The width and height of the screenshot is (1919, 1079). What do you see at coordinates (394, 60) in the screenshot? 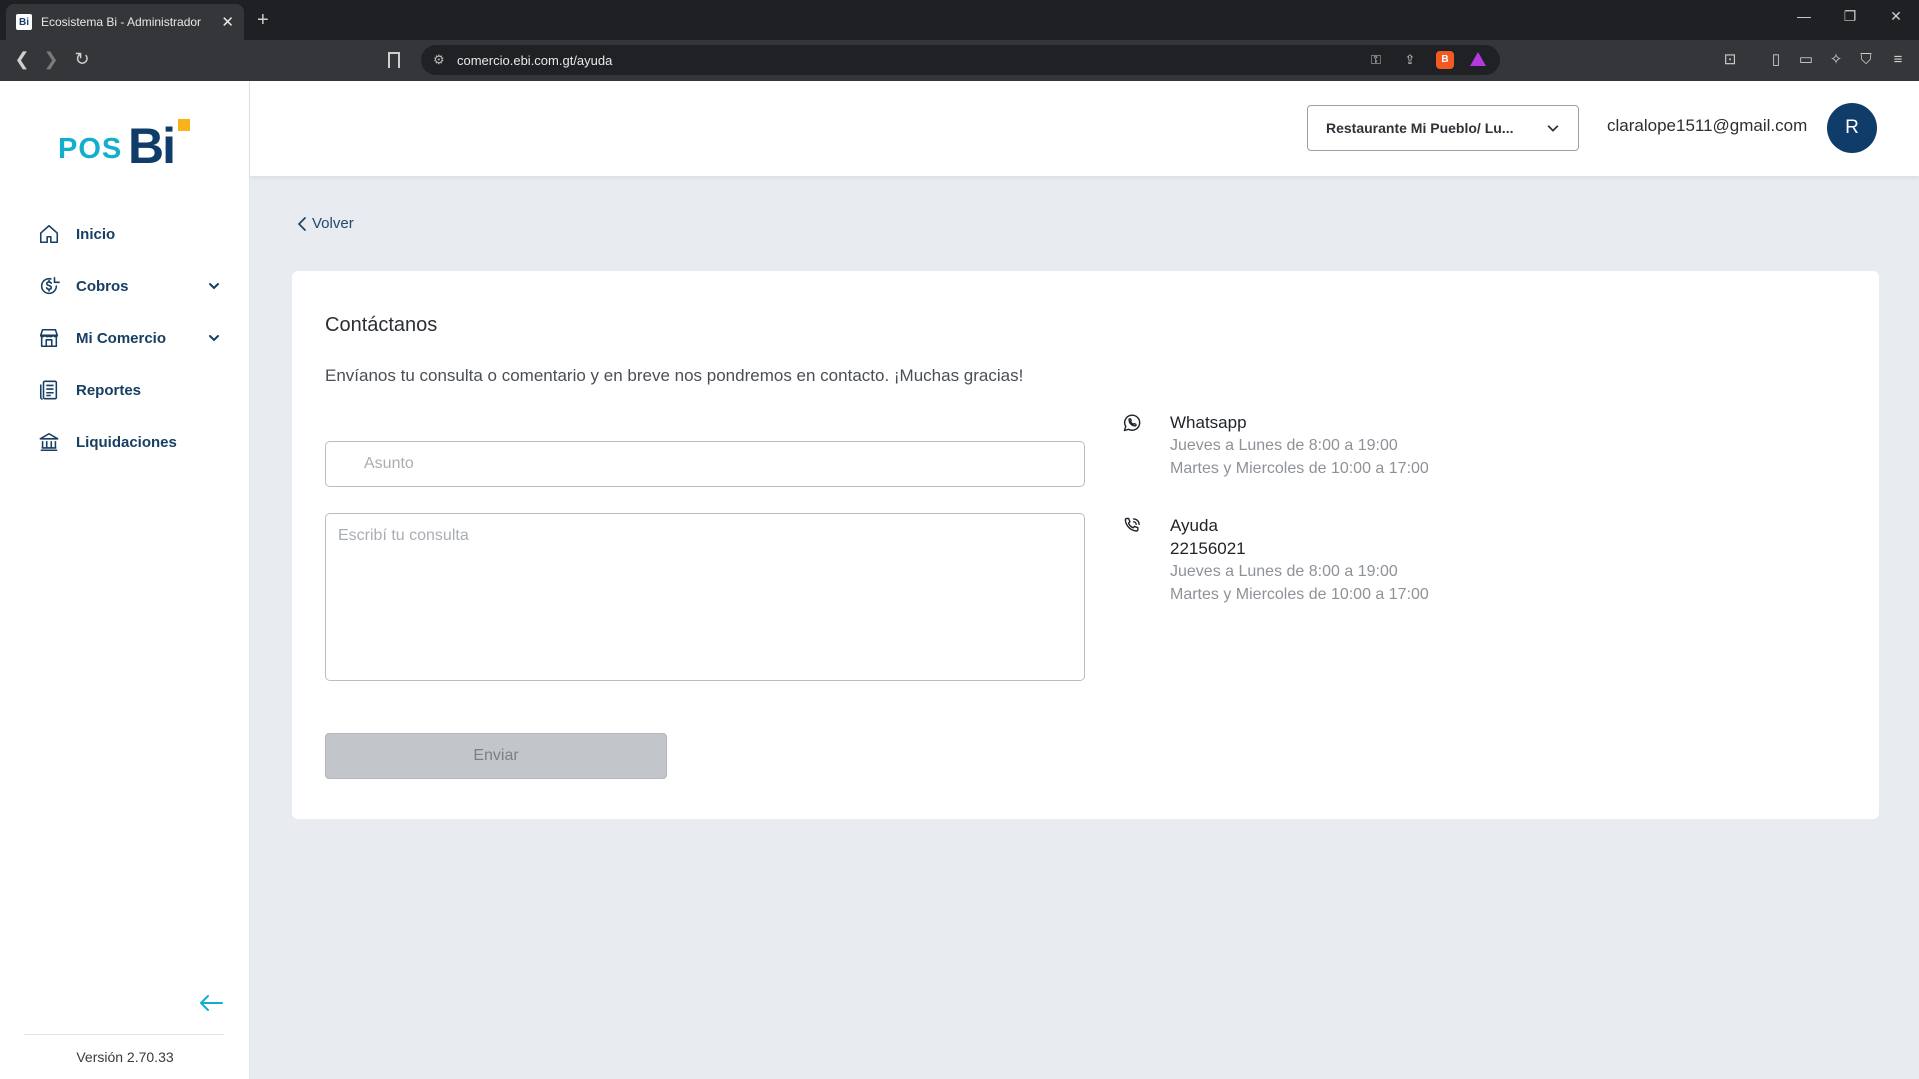
I see `bookmark-icon` at bounding box center [394, 60].